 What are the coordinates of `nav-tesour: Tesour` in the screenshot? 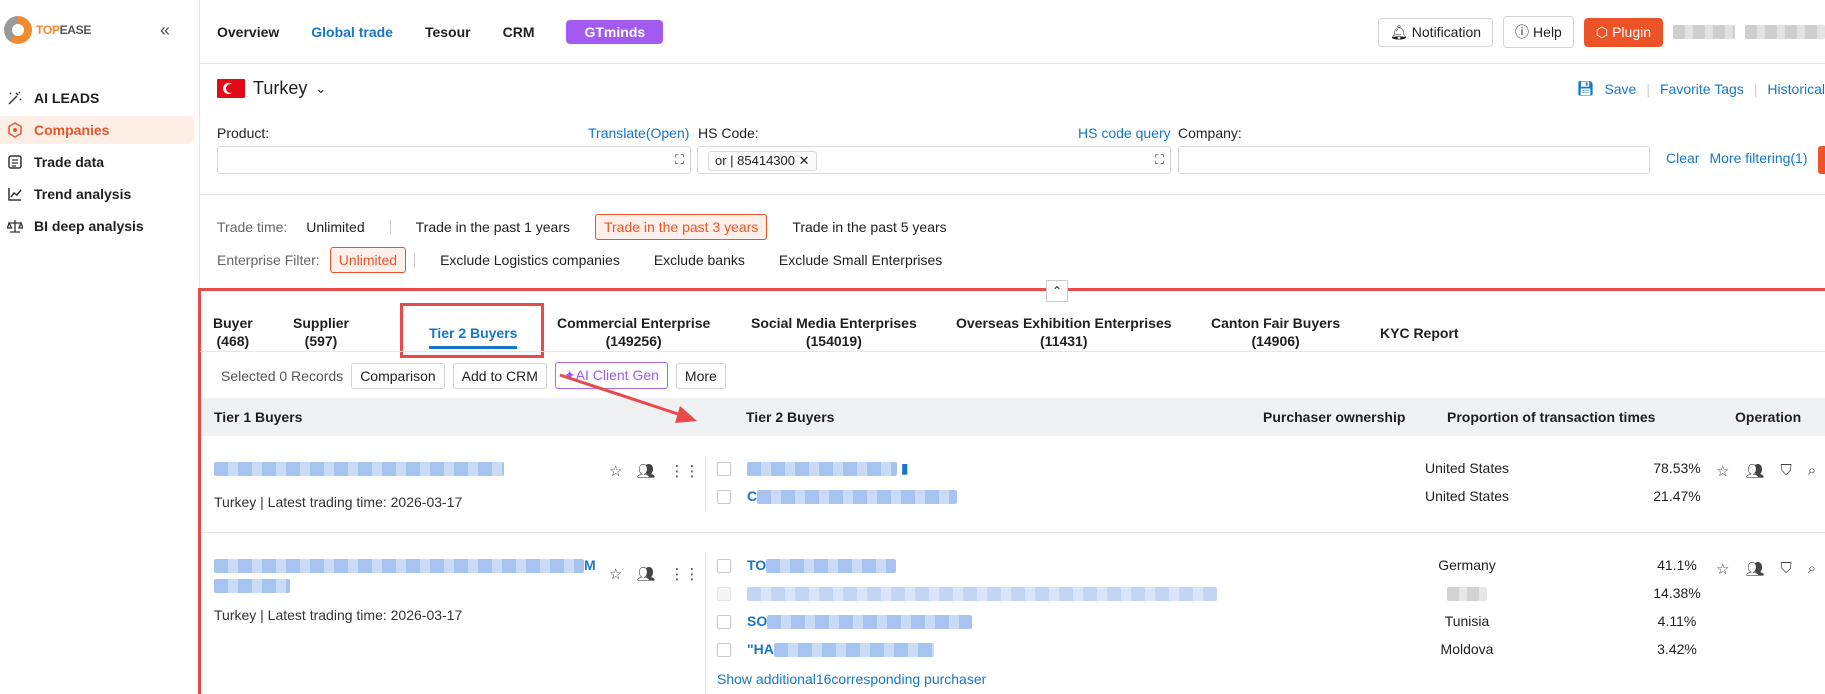 It's located at (448, 32).